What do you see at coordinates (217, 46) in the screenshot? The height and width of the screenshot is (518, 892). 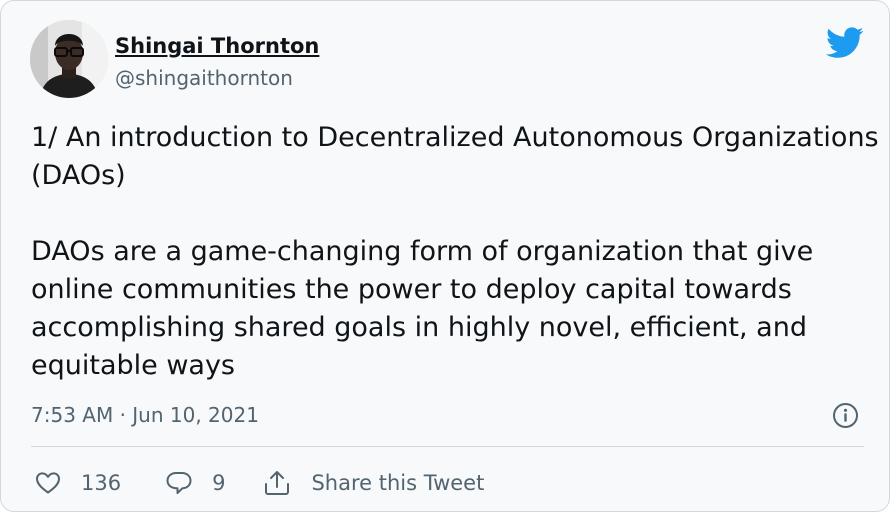 I see `author-name: Shingai Thornton` at bounding box center [217, 46].